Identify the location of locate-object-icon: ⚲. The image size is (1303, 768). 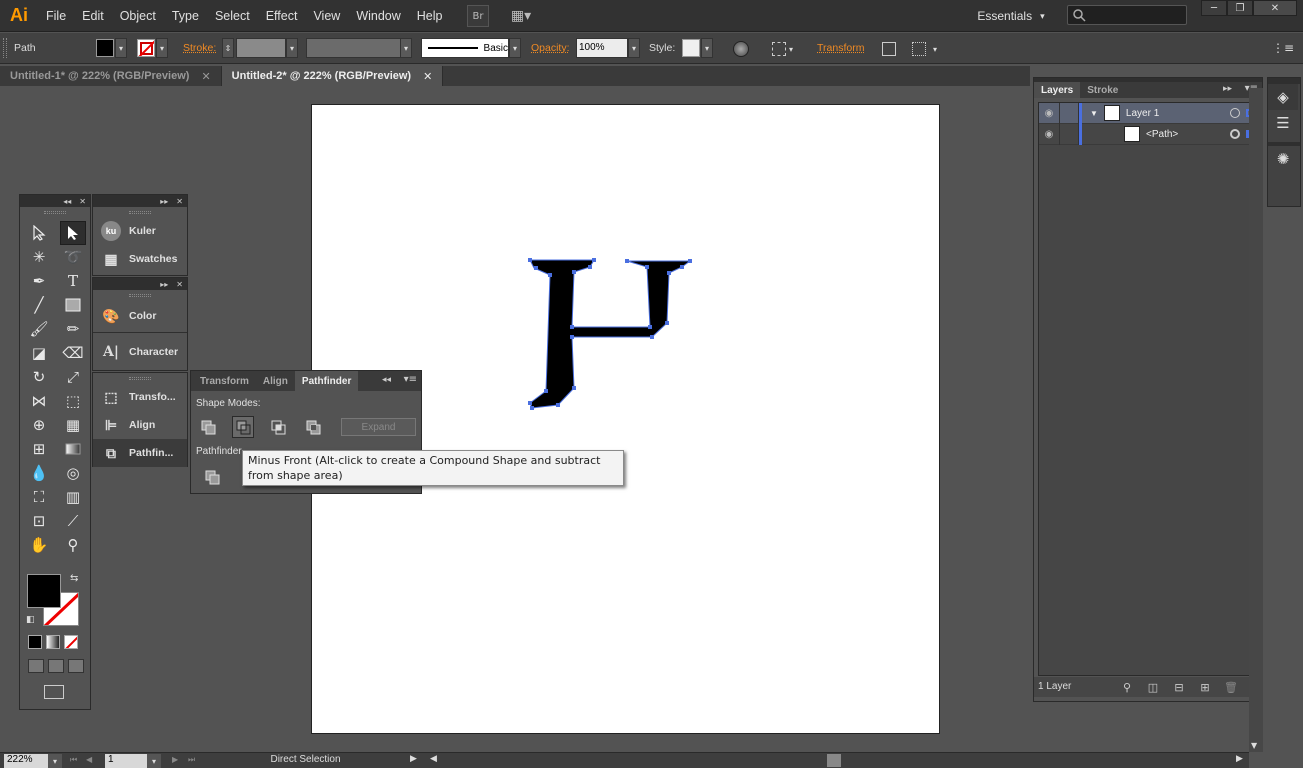
(1127, 687).